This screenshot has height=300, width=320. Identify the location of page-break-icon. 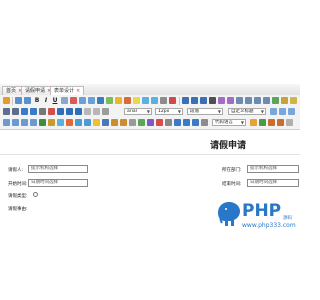
(132, 122).